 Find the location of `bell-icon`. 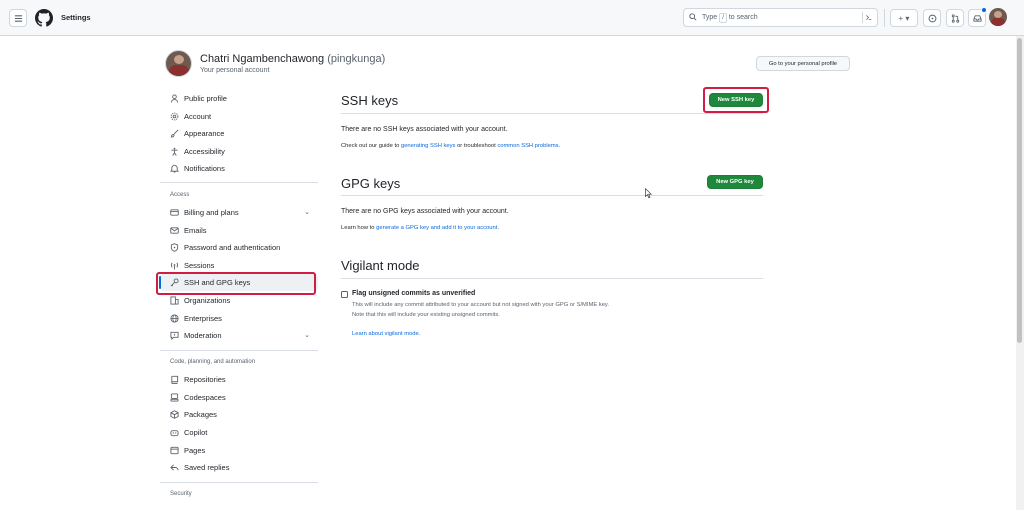

bell-icon is located at coordinates (174, 169).